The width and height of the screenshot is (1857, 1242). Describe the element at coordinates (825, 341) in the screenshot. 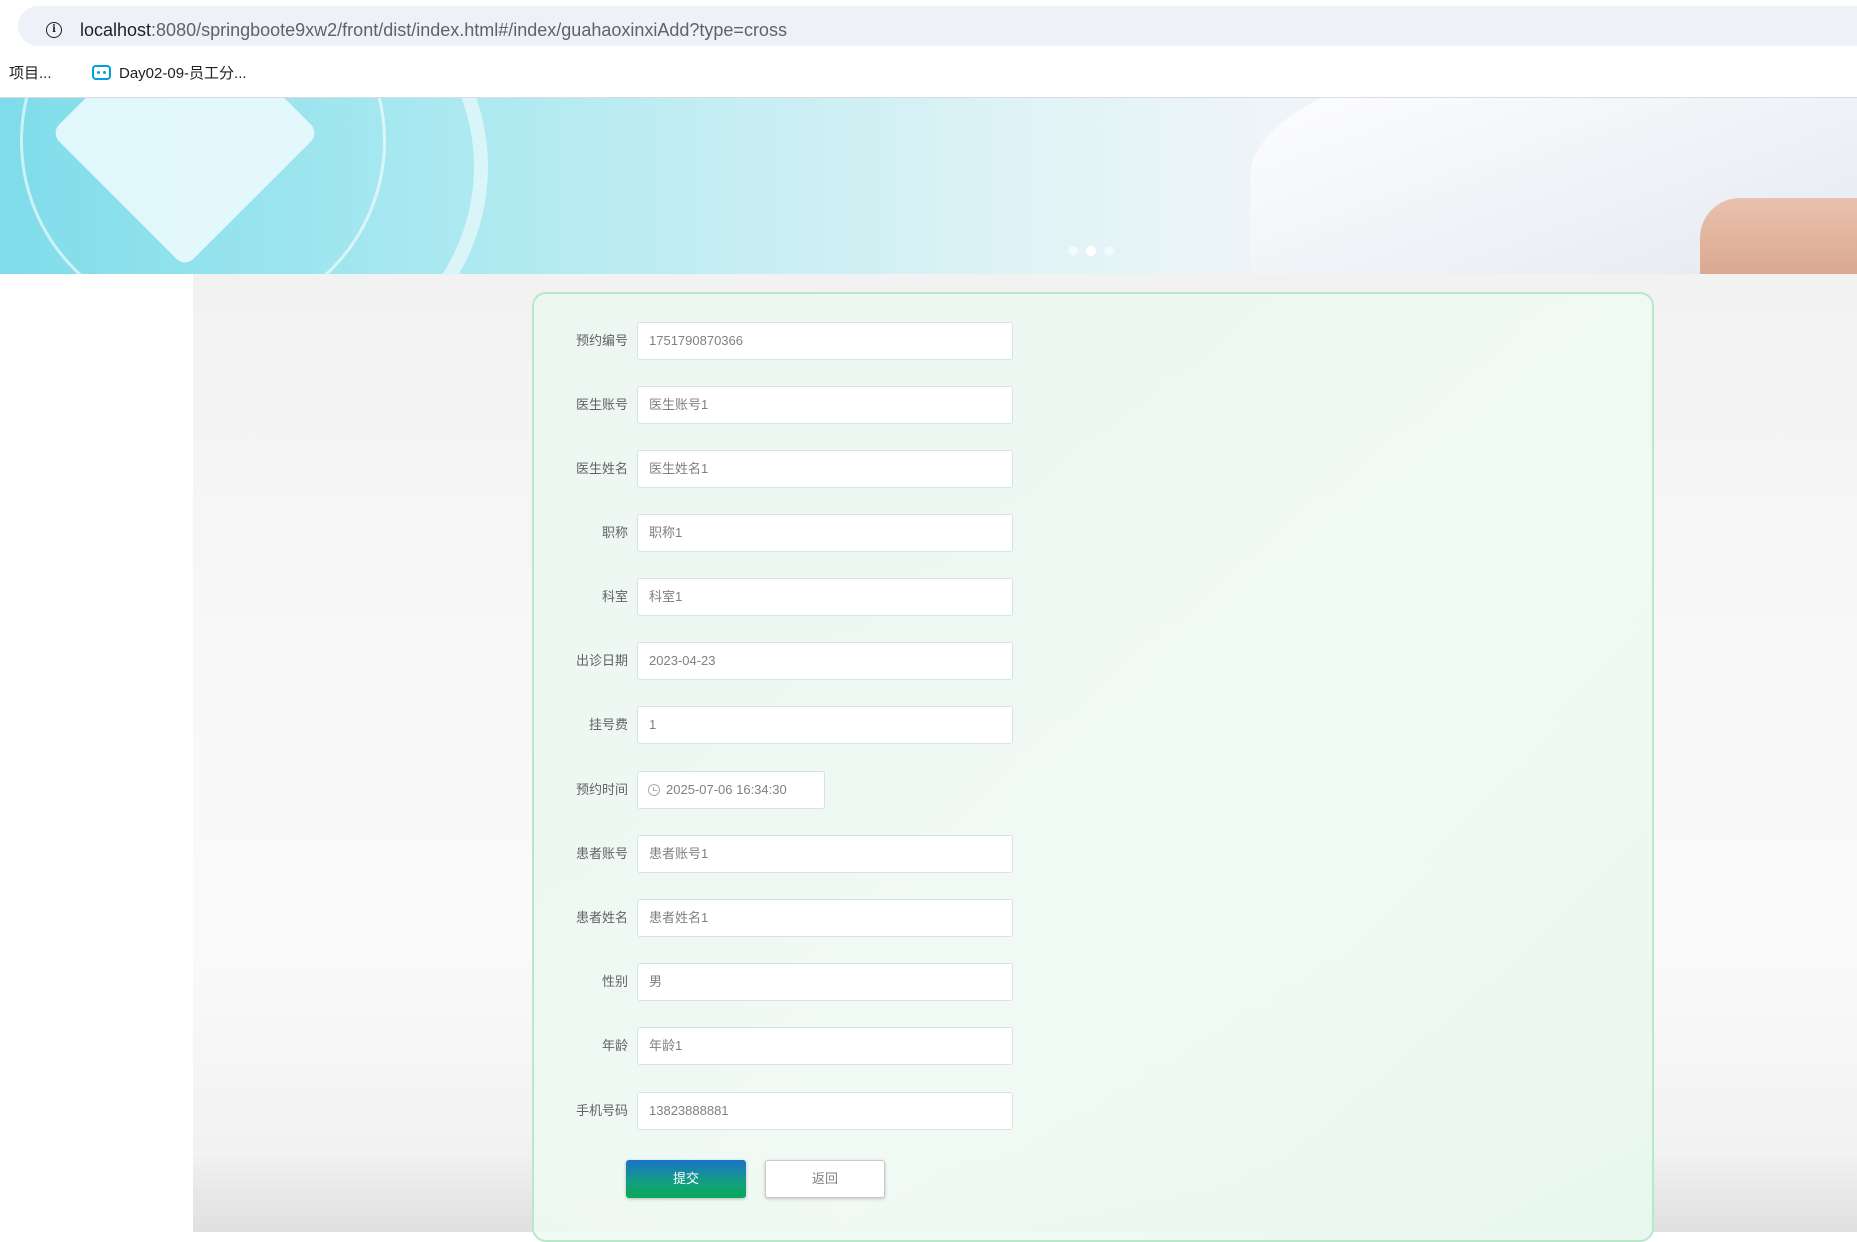

I see `appointment-no-input: 1751790870366` at that location.